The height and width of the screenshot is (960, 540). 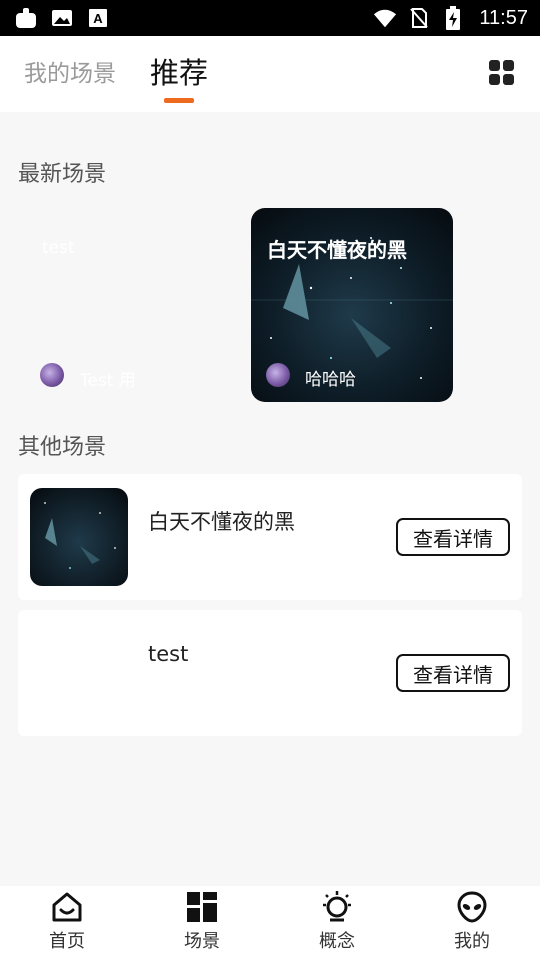 I want to click on image-icon, so click(x=62, y=18).